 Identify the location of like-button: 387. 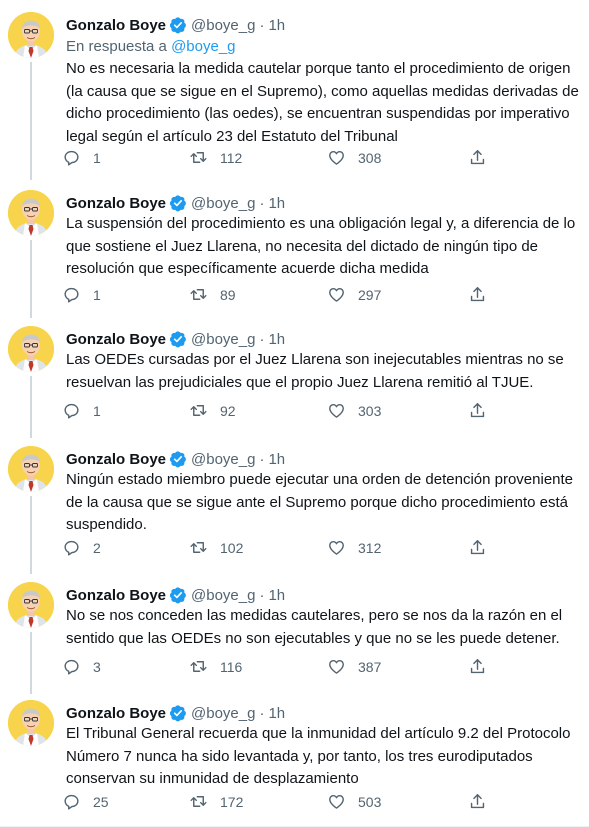
(354, 666).